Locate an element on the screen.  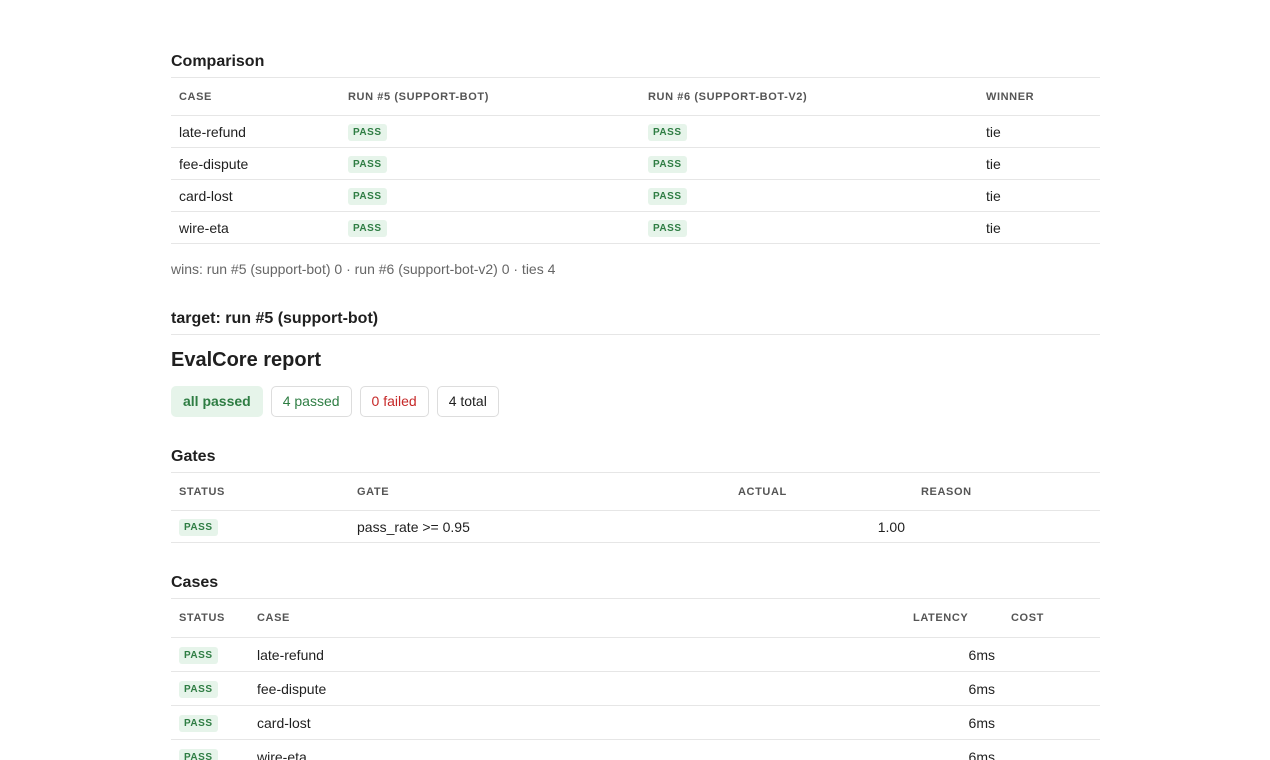
gate-reason is located at coordinates (1006, 526).